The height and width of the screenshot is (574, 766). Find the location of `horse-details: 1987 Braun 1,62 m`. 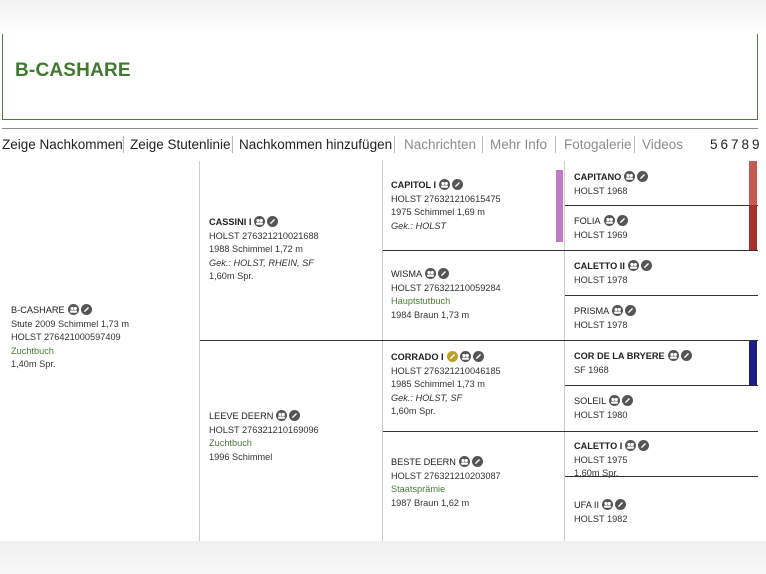

horse-details: 1987 Braun 1,62 m is located at coordinates (430, 502).